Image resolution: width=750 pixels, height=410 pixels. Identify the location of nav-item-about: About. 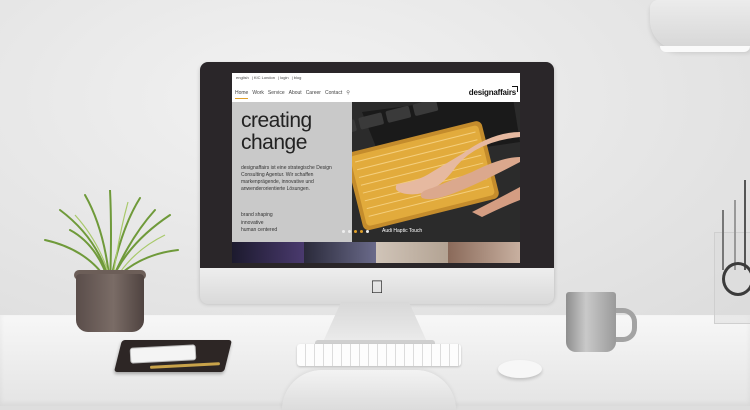
(295, 94).